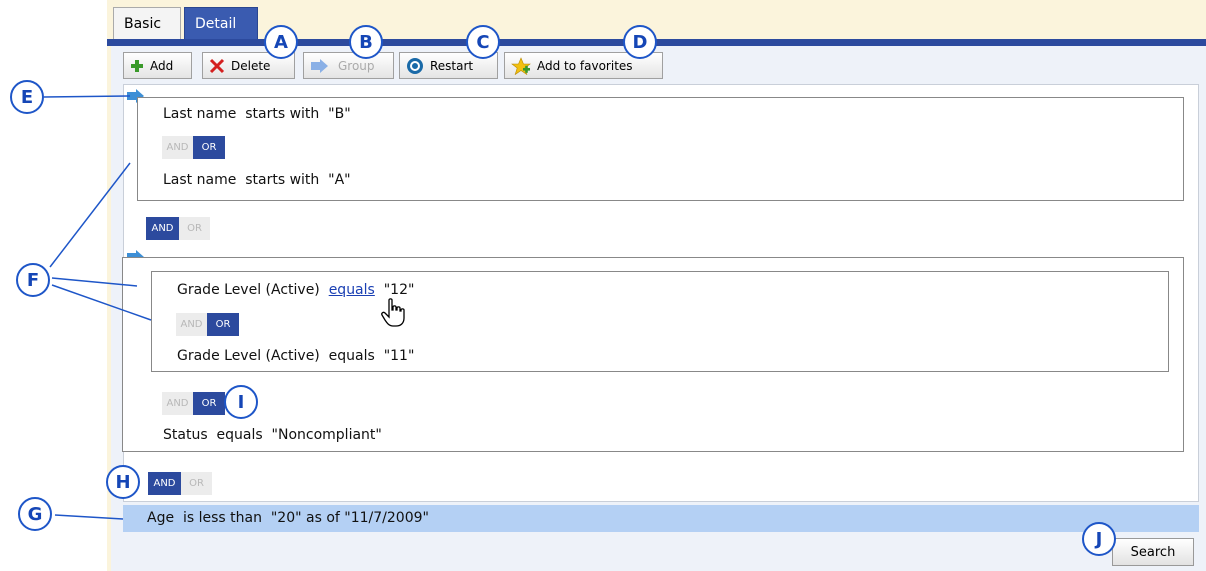  I want to click on callout-g: G, so click(35, 514).